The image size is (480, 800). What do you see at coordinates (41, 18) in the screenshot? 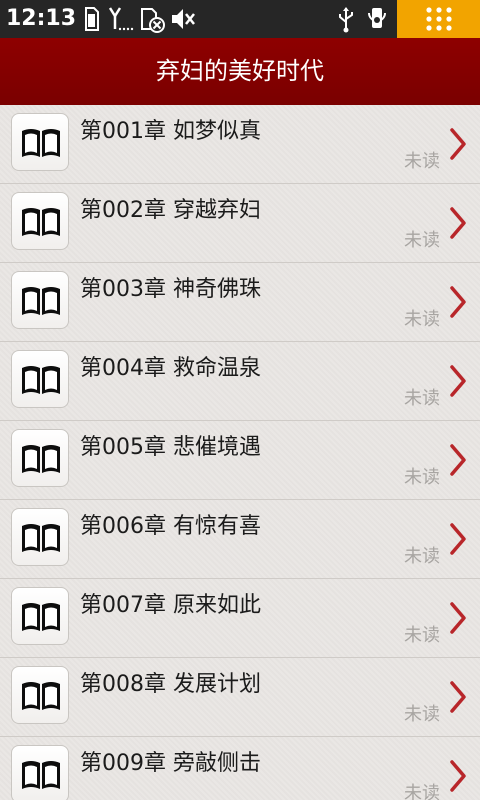
I see `clock: 12:13` at bounding box center [41, 18].